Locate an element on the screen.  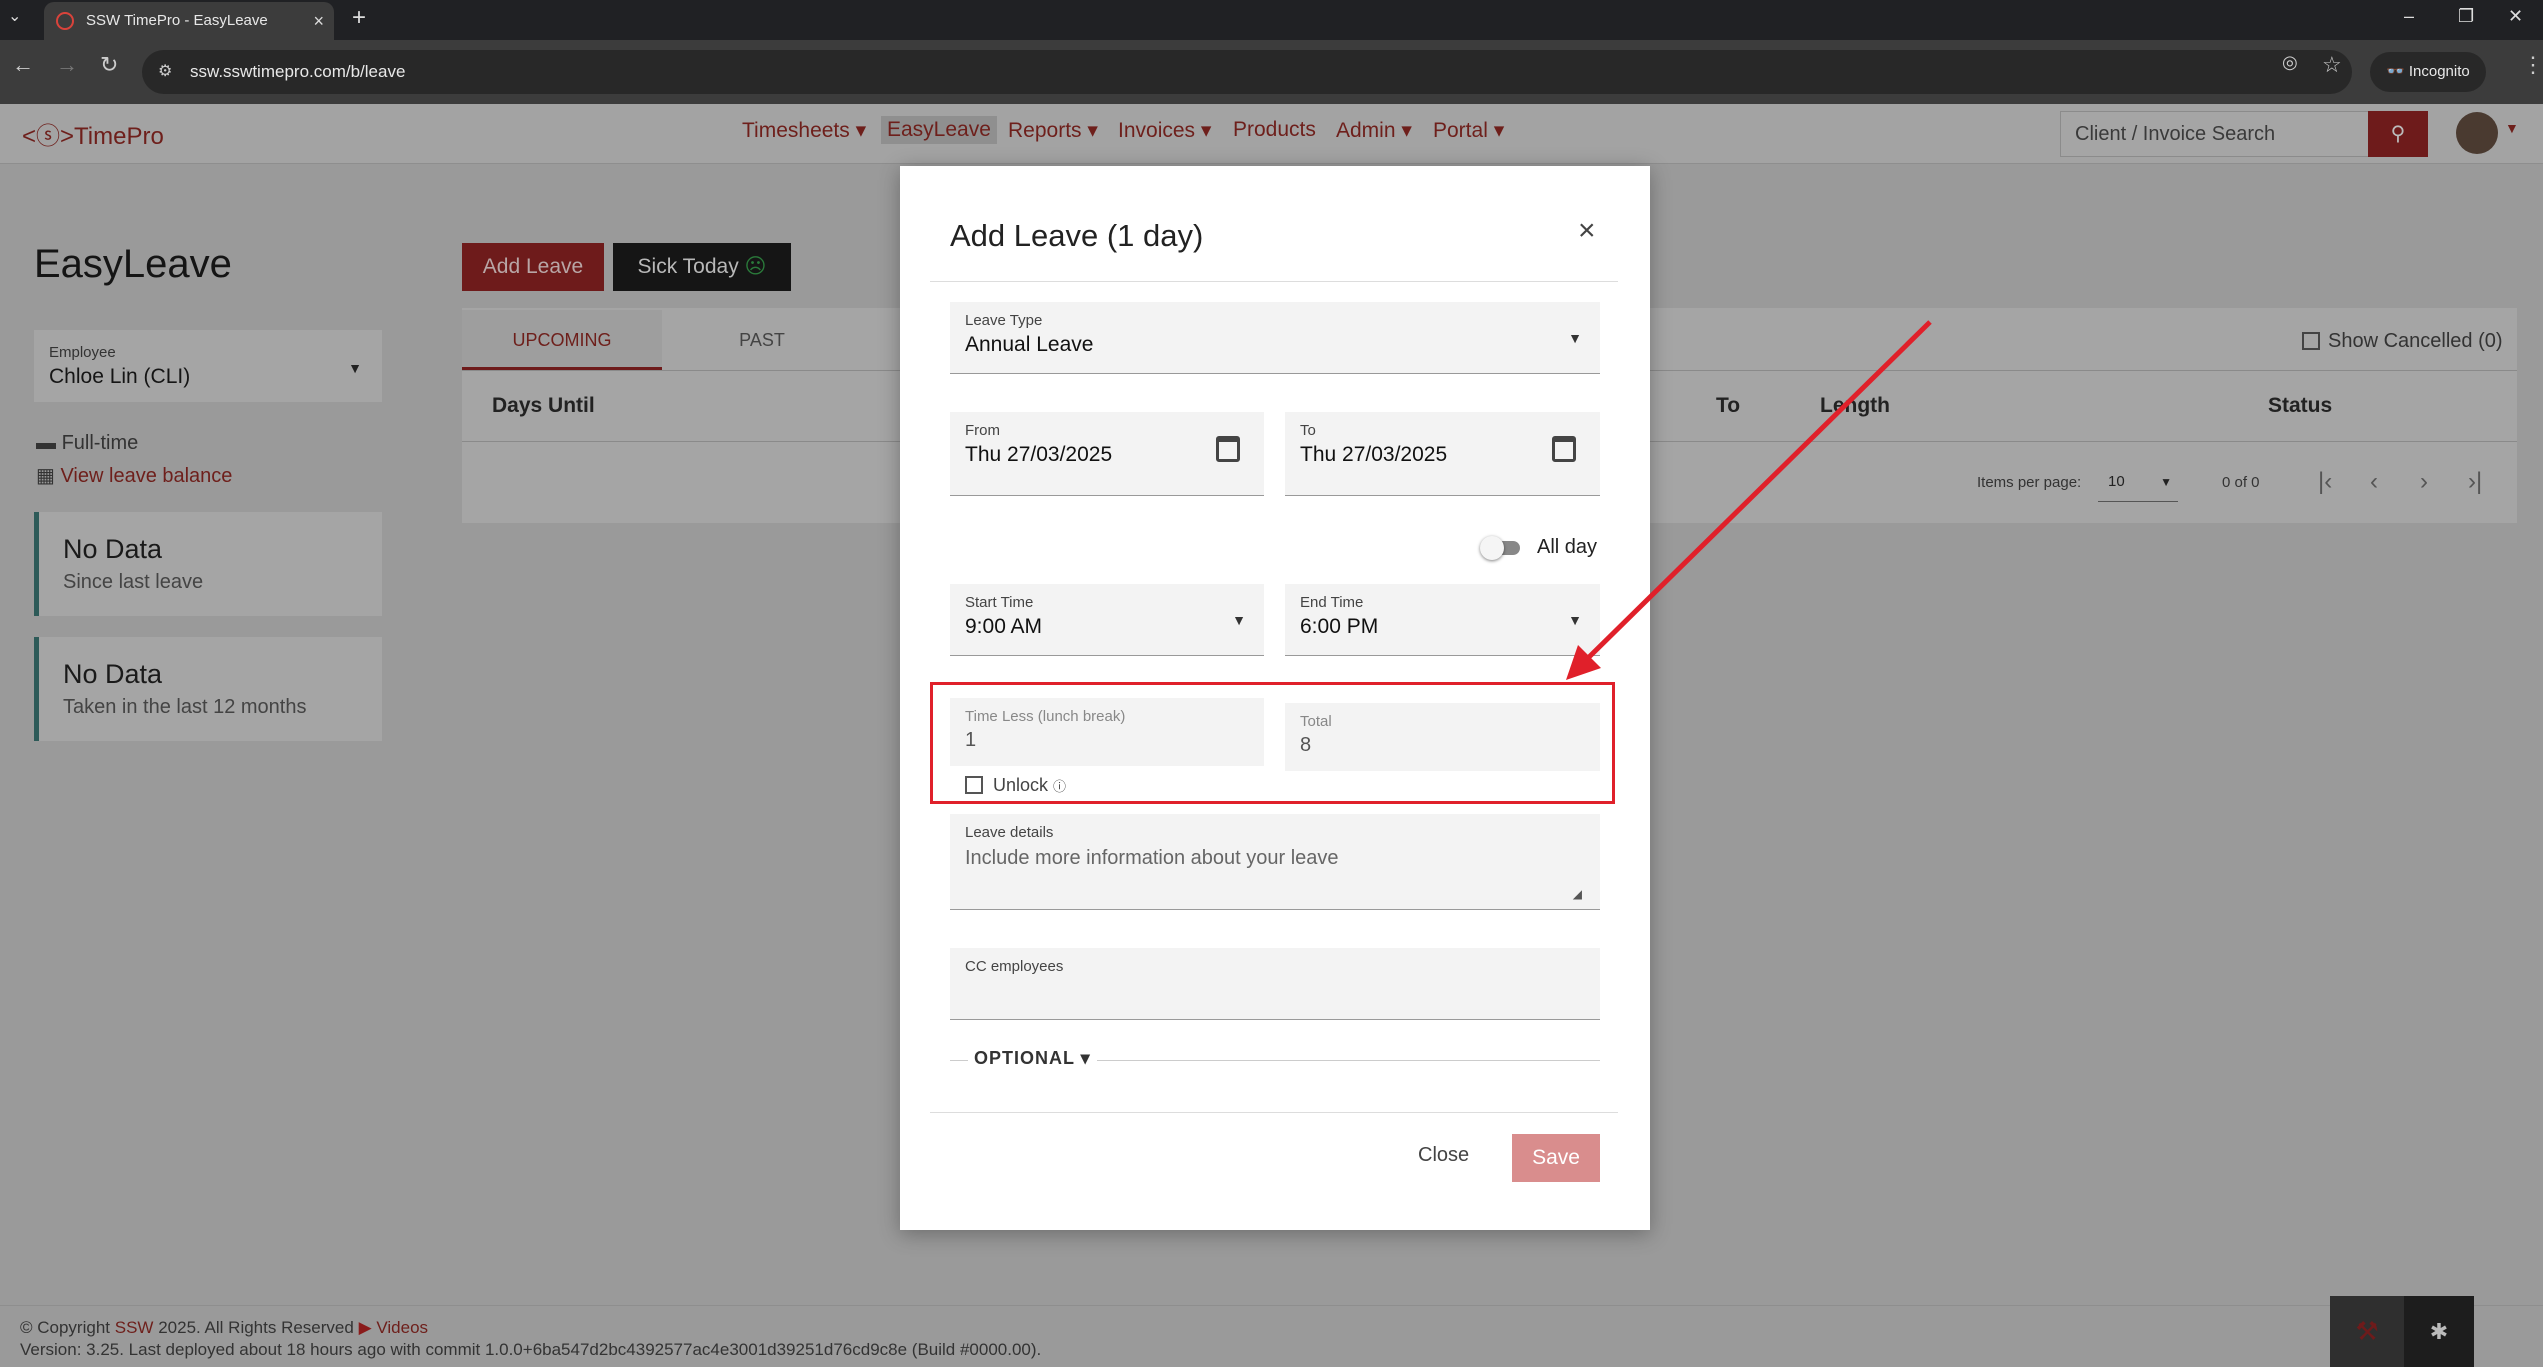
show-cancelled-checkbox: Show Cancelled (0) is located at coordinates (2402, 341).